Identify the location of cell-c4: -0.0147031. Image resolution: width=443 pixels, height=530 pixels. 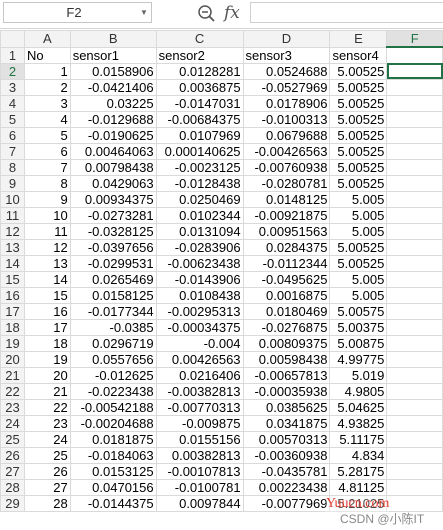
(199, 103).